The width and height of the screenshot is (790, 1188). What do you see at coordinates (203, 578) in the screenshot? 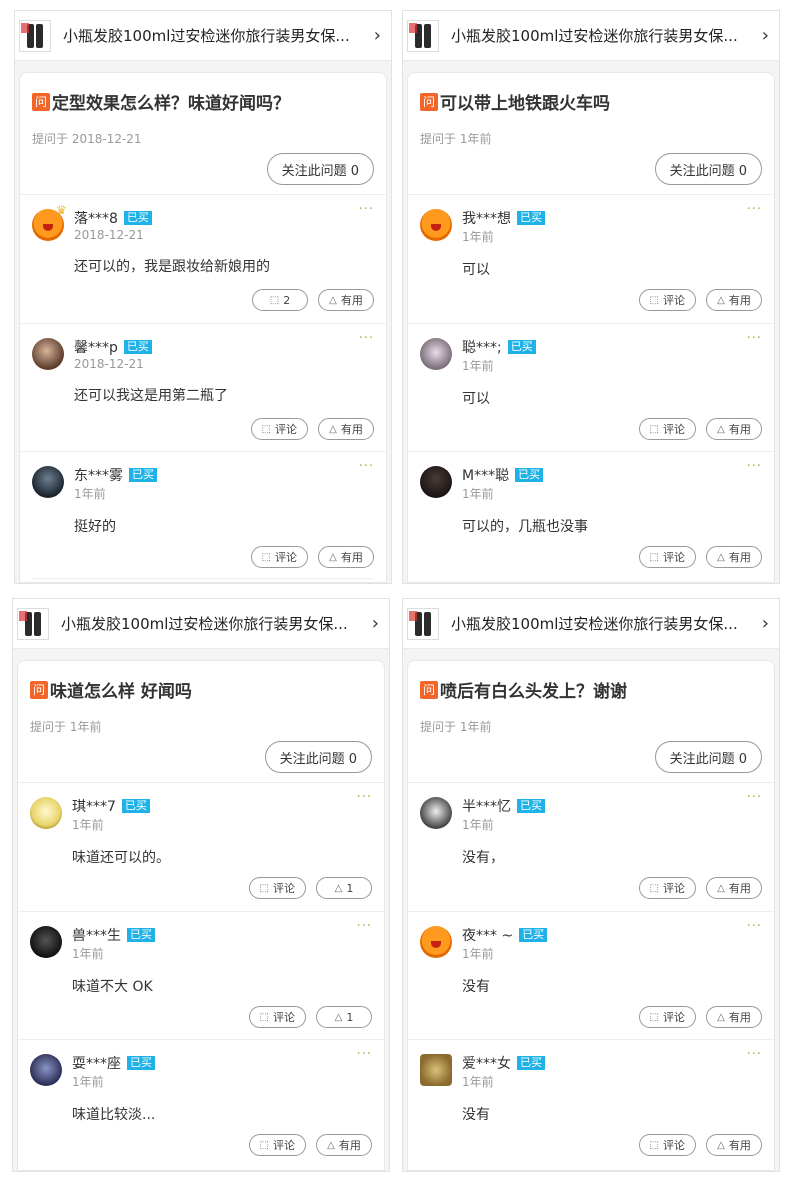
I see `divider` at bounding box center [203, 578].